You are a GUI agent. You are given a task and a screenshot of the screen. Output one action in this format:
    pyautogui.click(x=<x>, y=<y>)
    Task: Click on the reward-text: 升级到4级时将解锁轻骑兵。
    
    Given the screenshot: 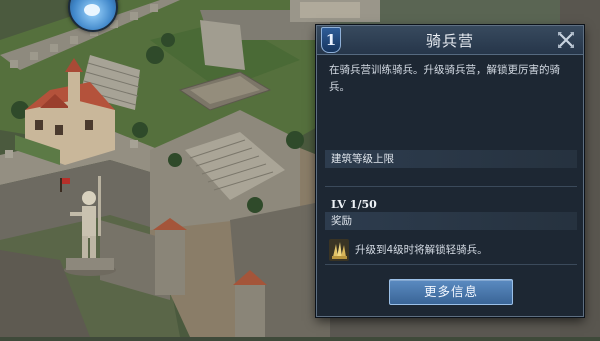 What is the action you would take?
    pyautogui.click(x=421, y=250)
    